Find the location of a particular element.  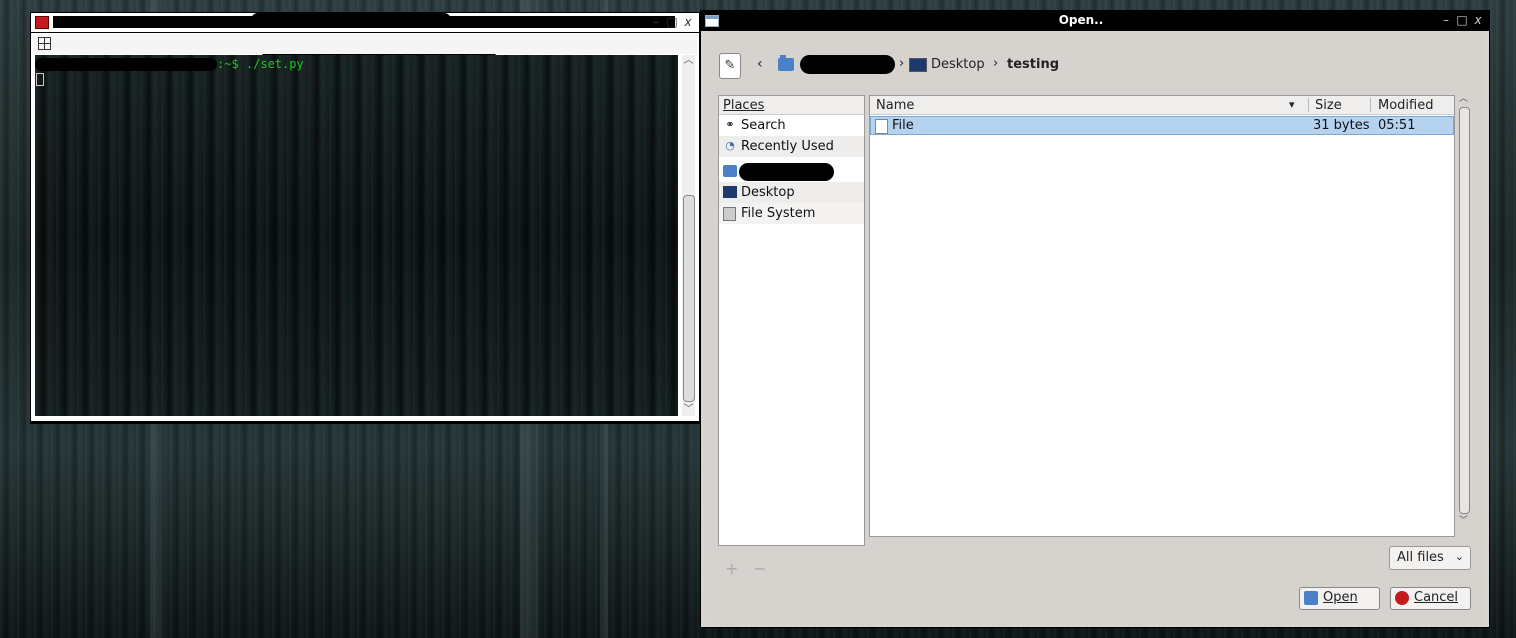

cancel-button-label: Cancel is located at coordinates (1436, 597).